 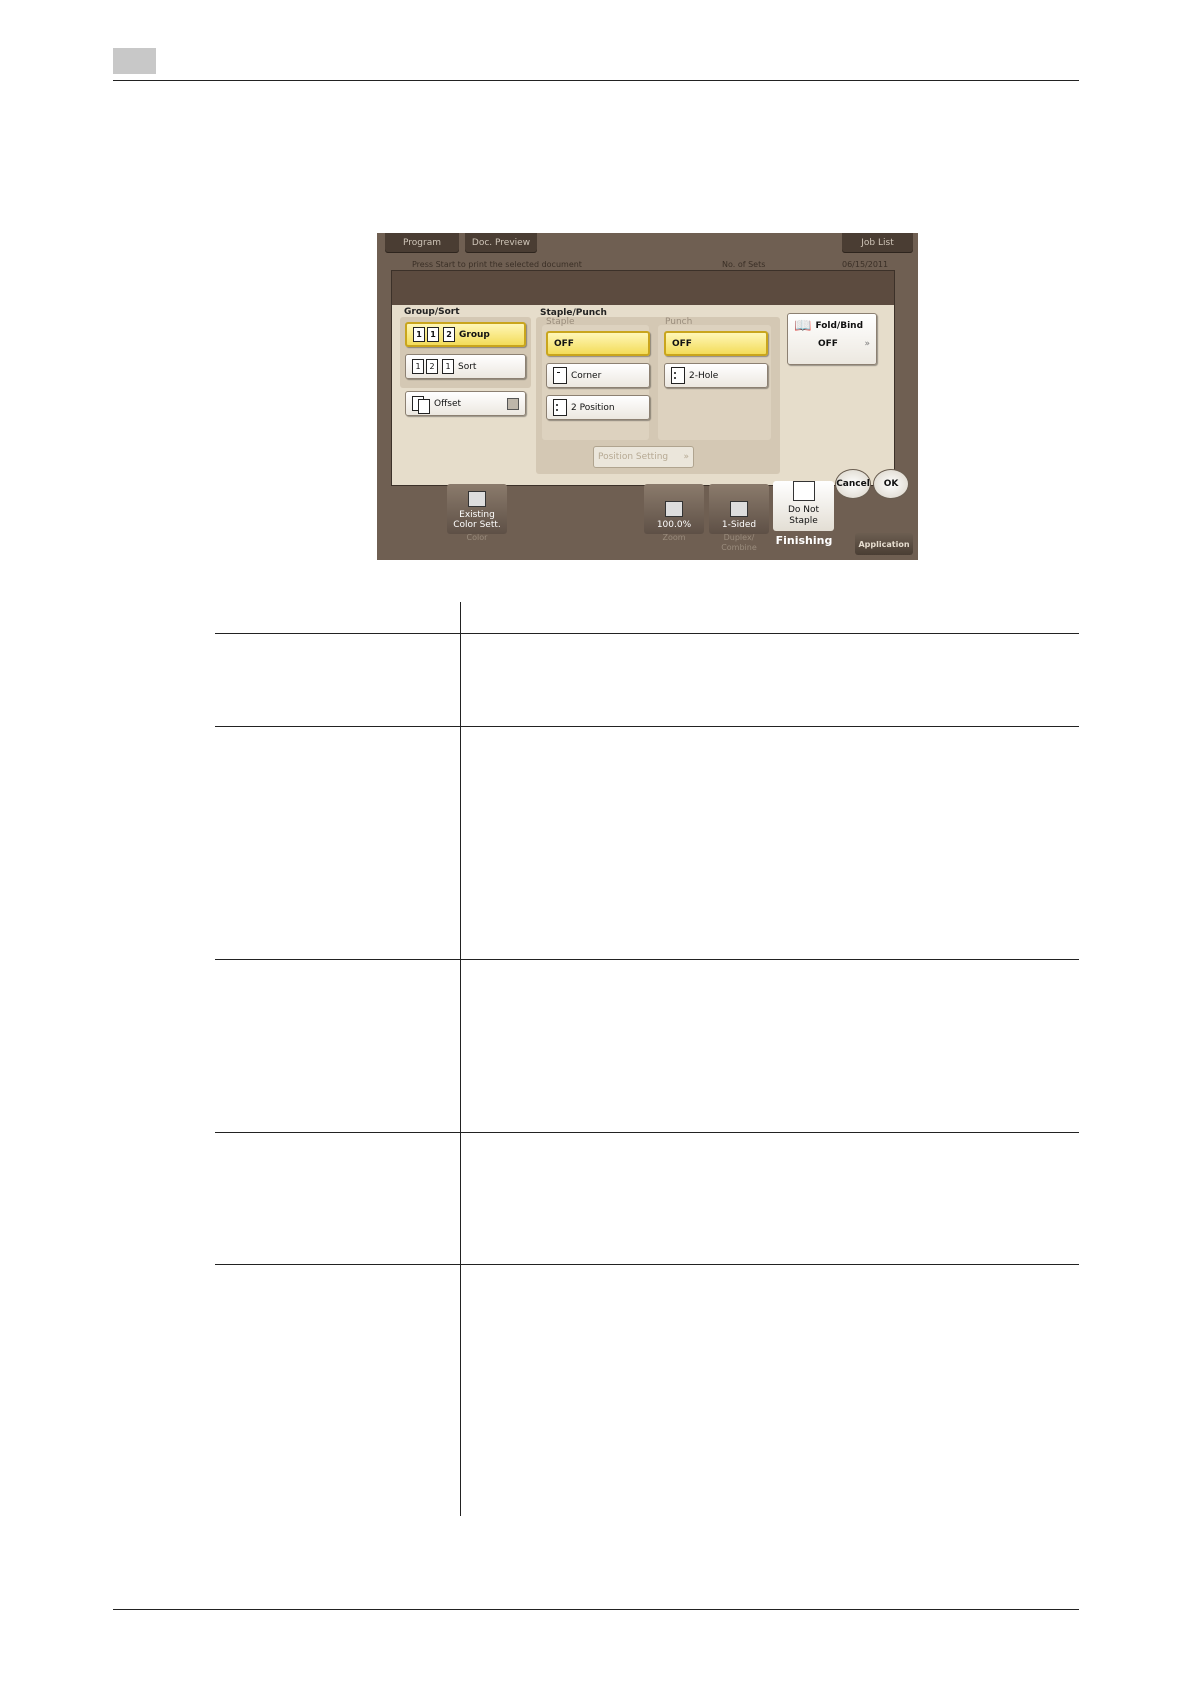 I want to click on header-rule, so click(x=596, y=80).